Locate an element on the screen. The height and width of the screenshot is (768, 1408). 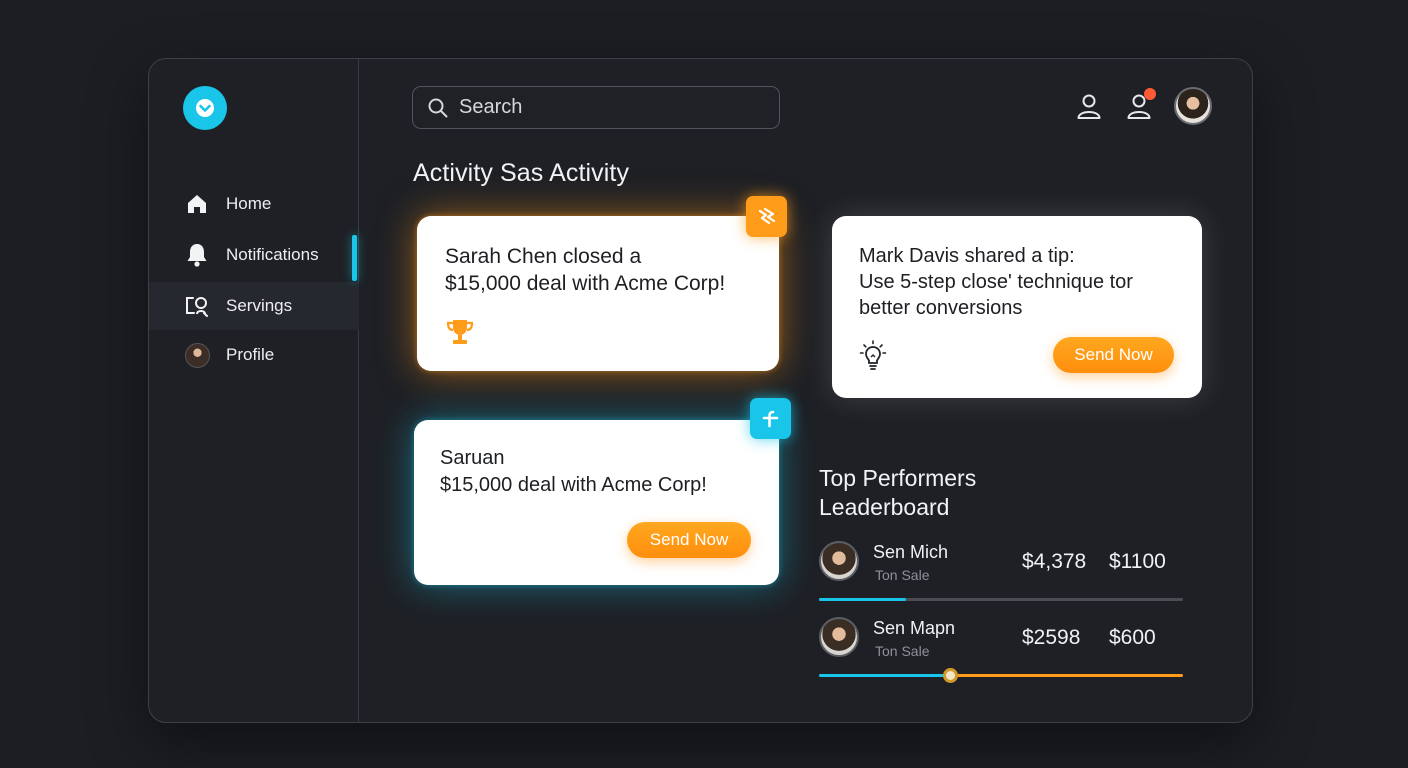
sidebar-item-notifications: Notifications is located at coordinates (254, 255).